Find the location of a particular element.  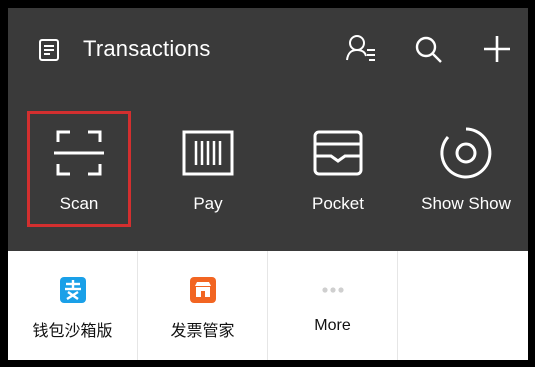

show-icon is located at coordinates (466, 153).